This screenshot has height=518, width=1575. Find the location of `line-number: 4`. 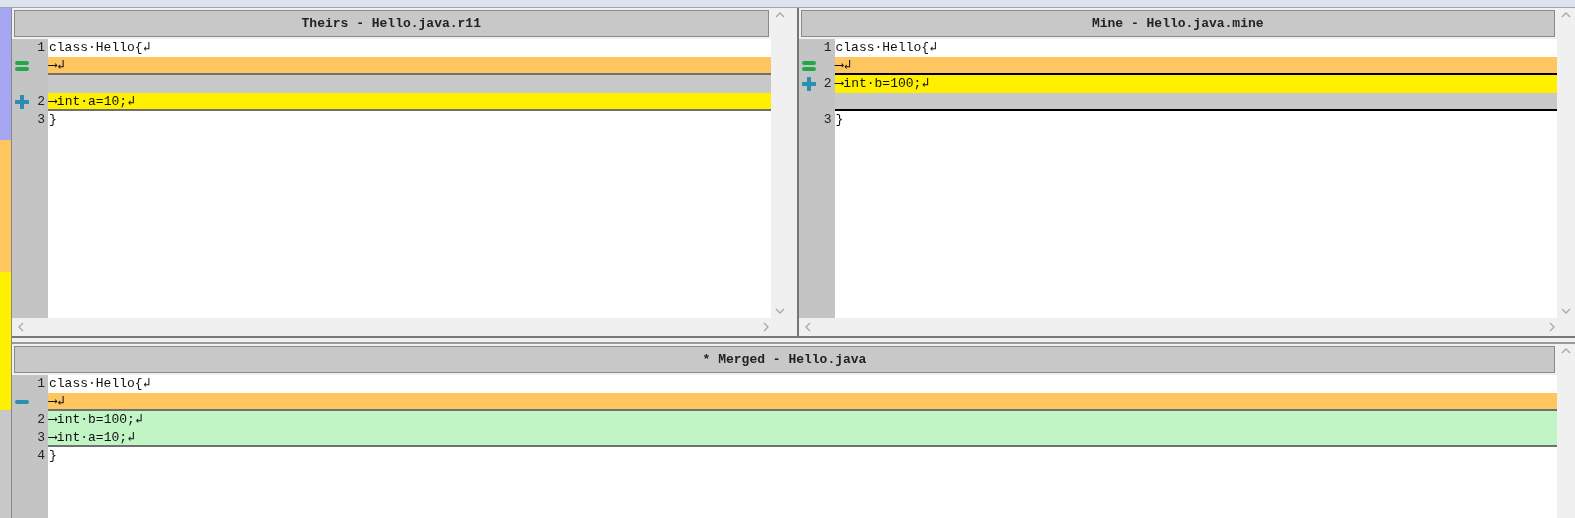

line-number: 4 is located at coordinates (41, 456).